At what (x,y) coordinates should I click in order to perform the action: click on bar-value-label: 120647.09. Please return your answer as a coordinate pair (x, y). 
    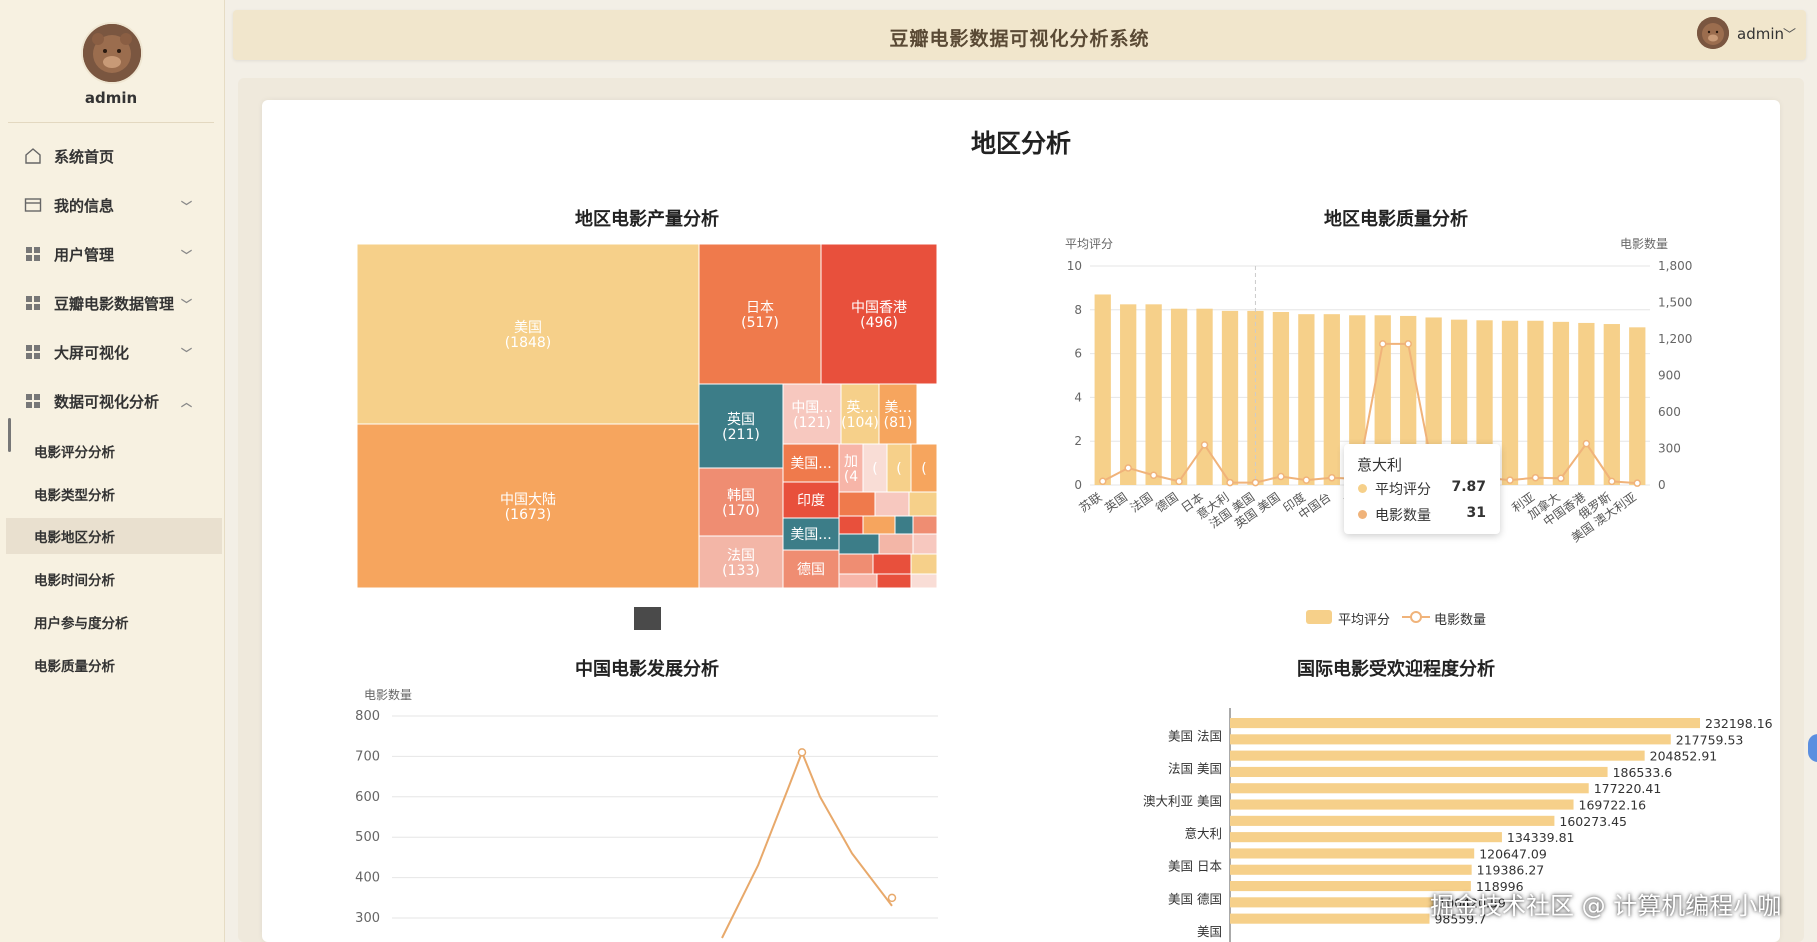
    Looking at the image, I should click on (1513, 853).